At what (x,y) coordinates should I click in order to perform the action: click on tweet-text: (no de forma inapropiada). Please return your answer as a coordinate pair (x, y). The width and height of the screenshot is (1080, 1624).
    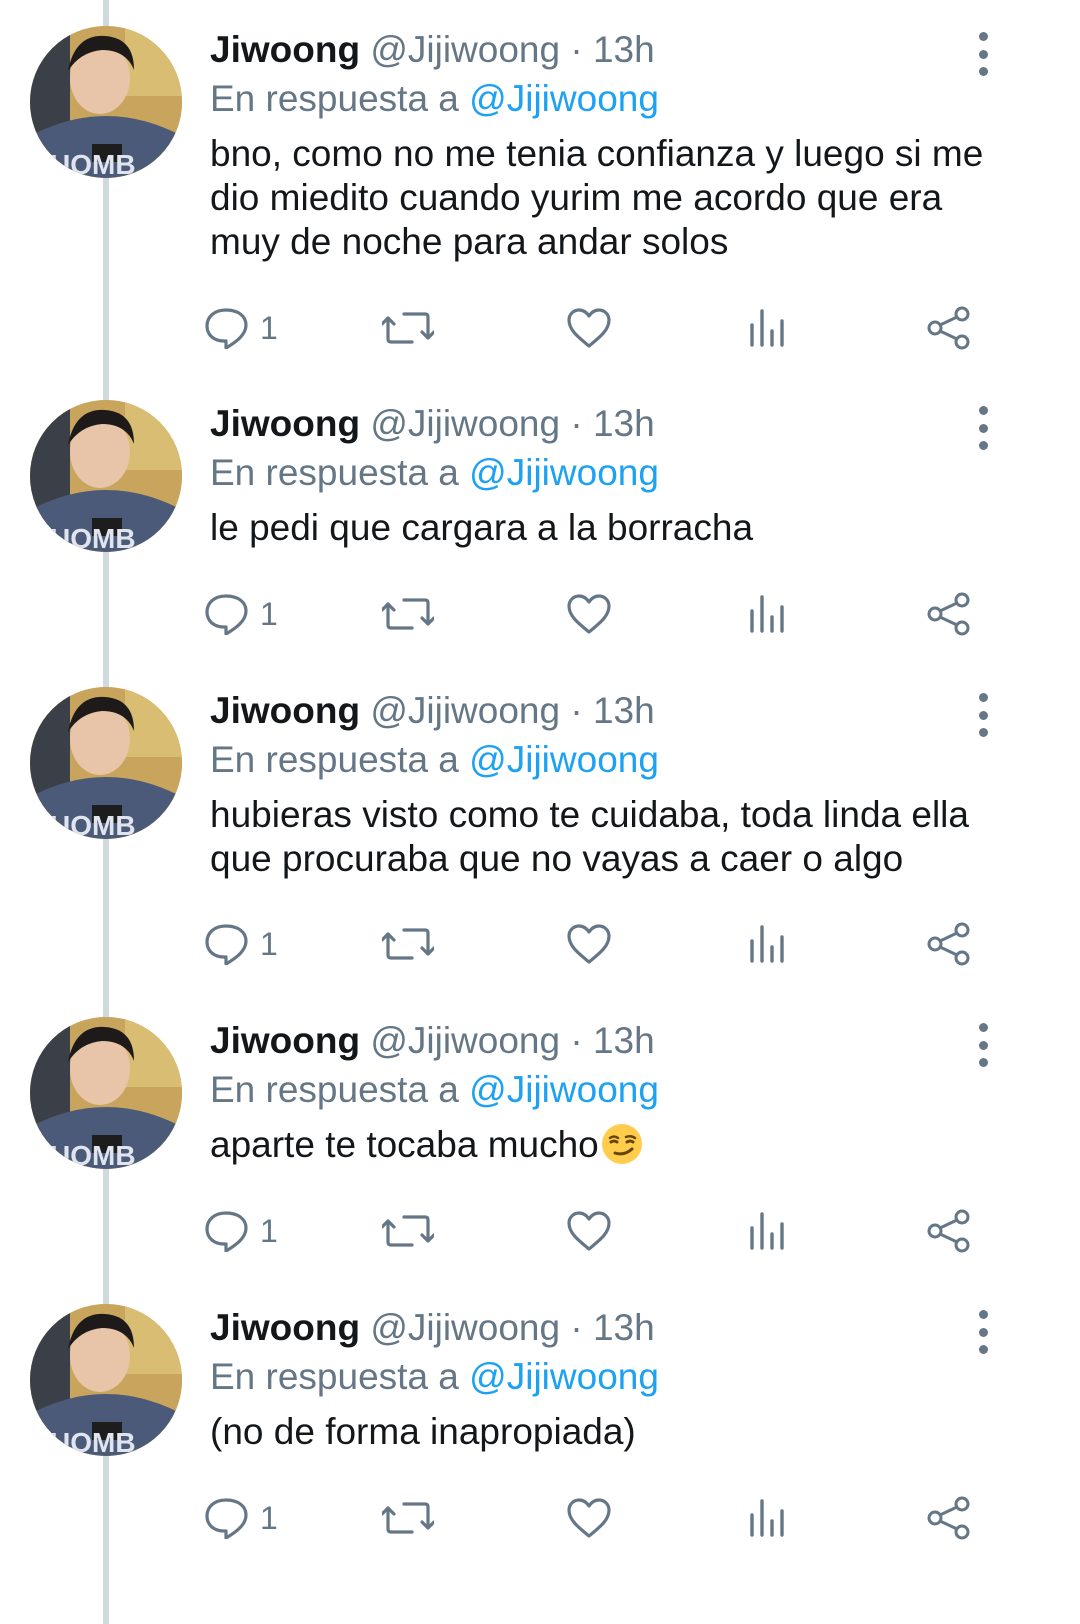
    Looking at the image, I should click on (423, 1431).